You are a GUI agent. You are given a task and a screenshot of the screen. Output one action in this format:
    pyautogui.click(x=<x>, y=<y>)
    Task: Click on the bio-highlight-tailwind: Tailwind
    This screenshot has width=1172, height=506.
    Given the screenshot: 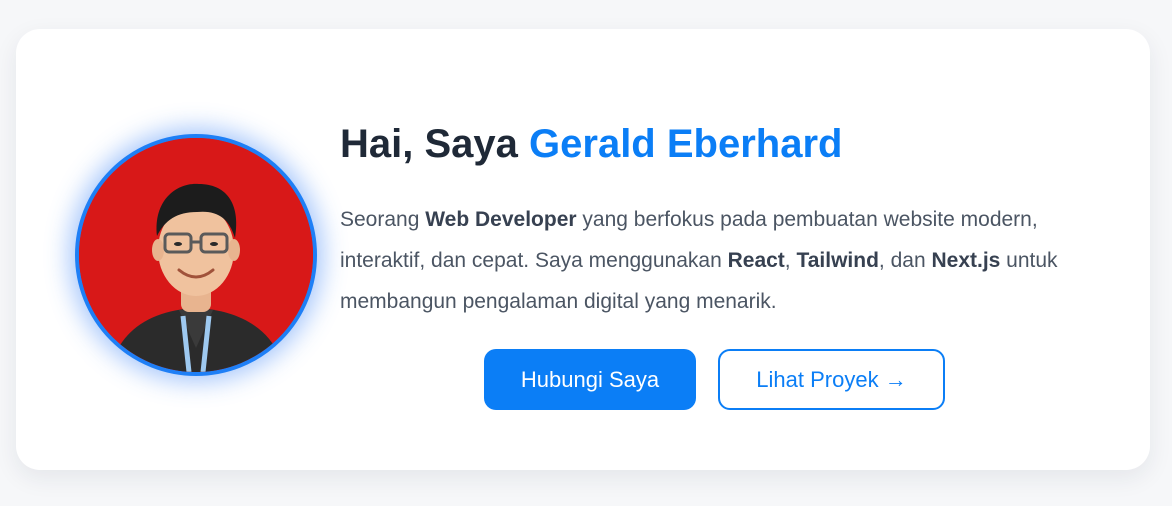 What is the action you would take?
    pyautogui.click(x=837, y=260)
    